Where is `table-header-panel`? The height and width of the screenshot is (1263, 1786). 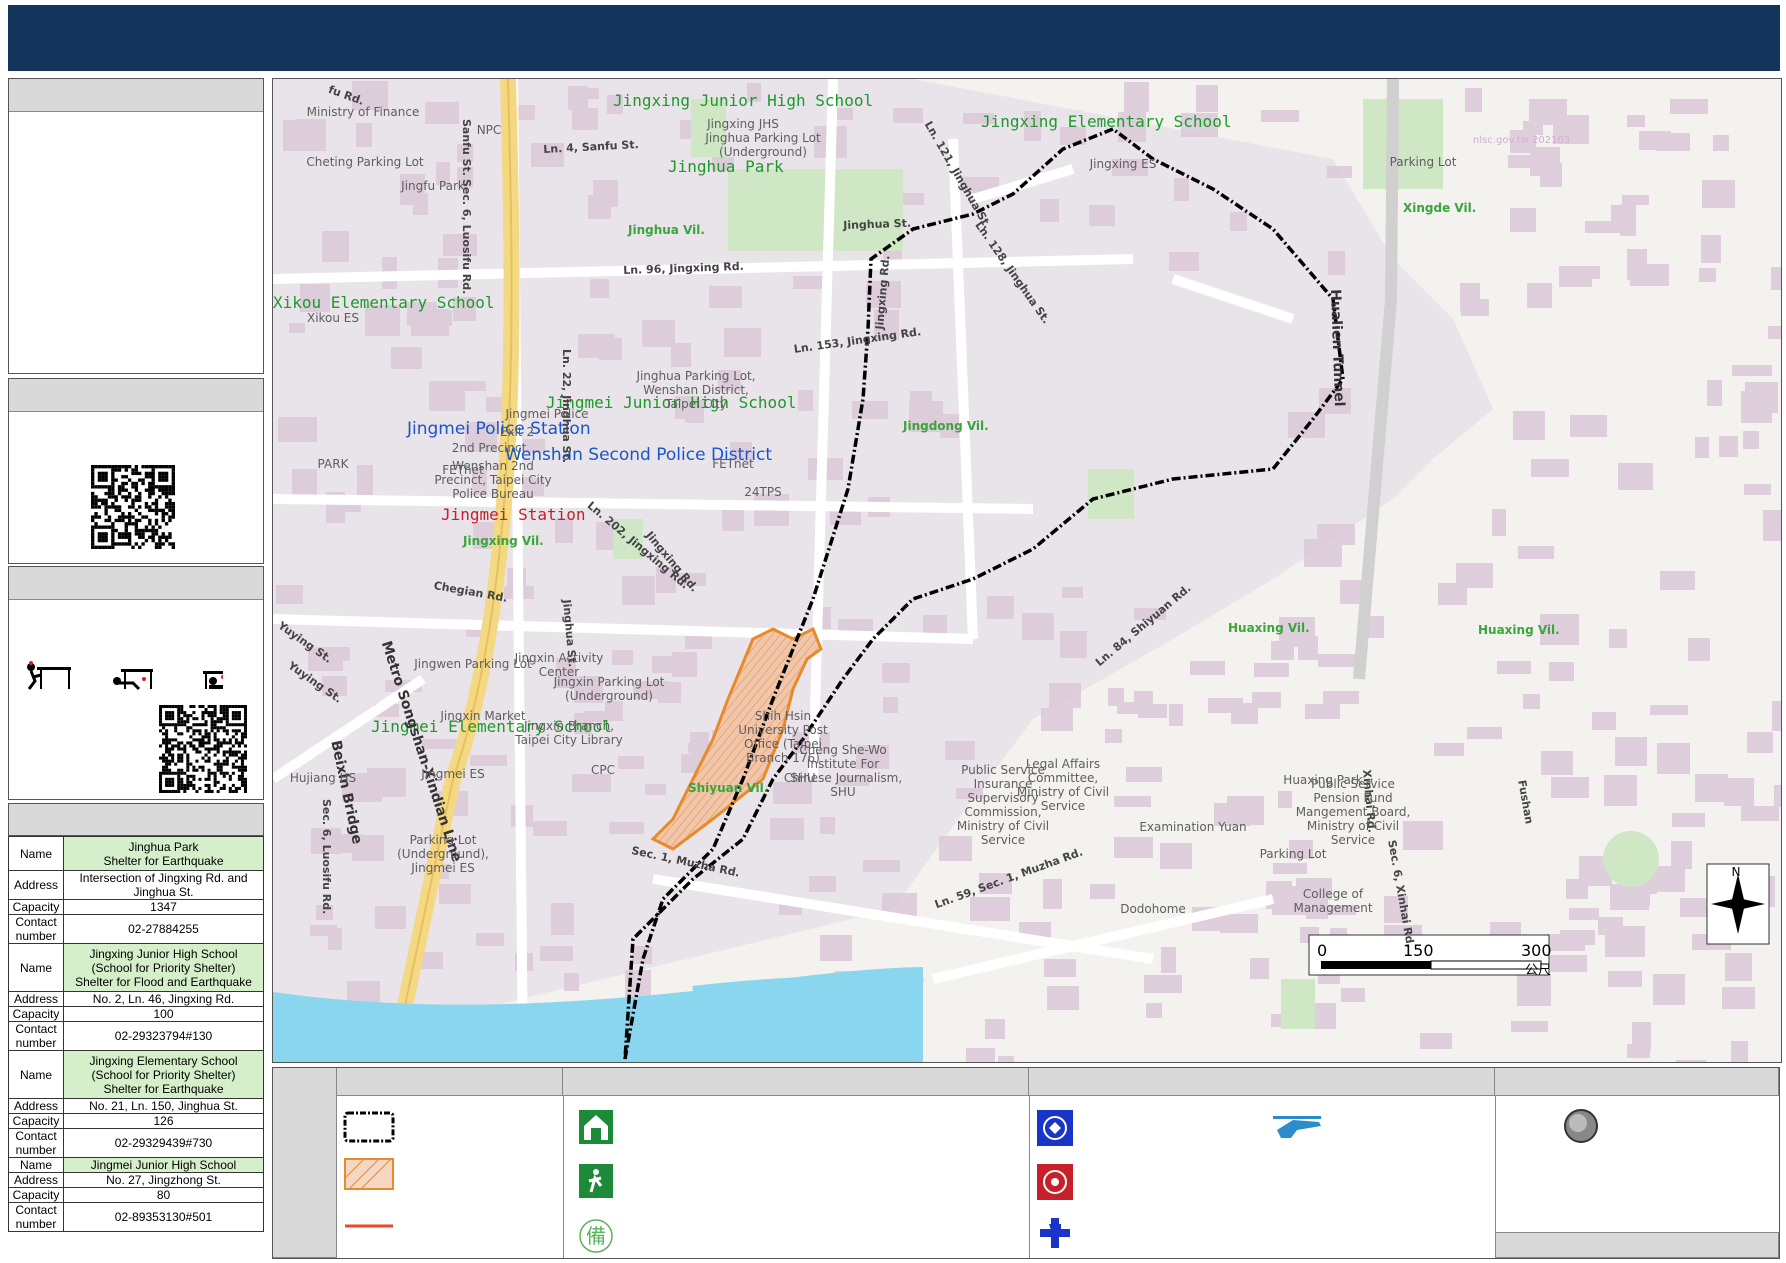 table-header-panel is located at coordinates (136, 819).